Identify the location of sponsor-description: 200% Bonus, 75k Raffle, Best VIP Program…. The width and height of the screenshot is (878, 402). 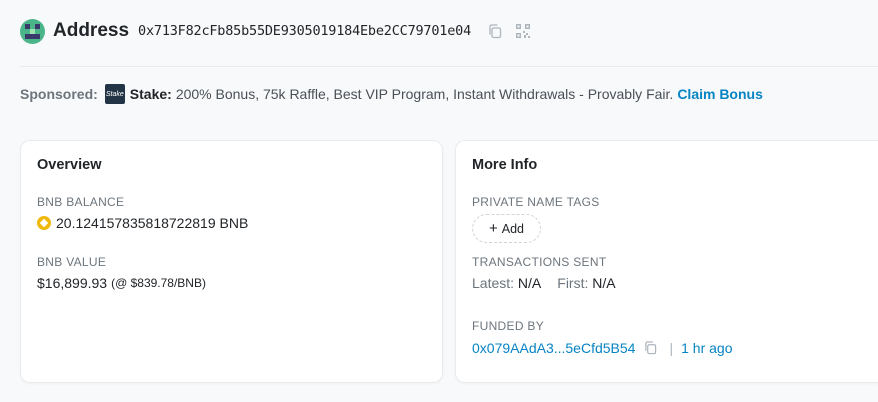
(424, 94).